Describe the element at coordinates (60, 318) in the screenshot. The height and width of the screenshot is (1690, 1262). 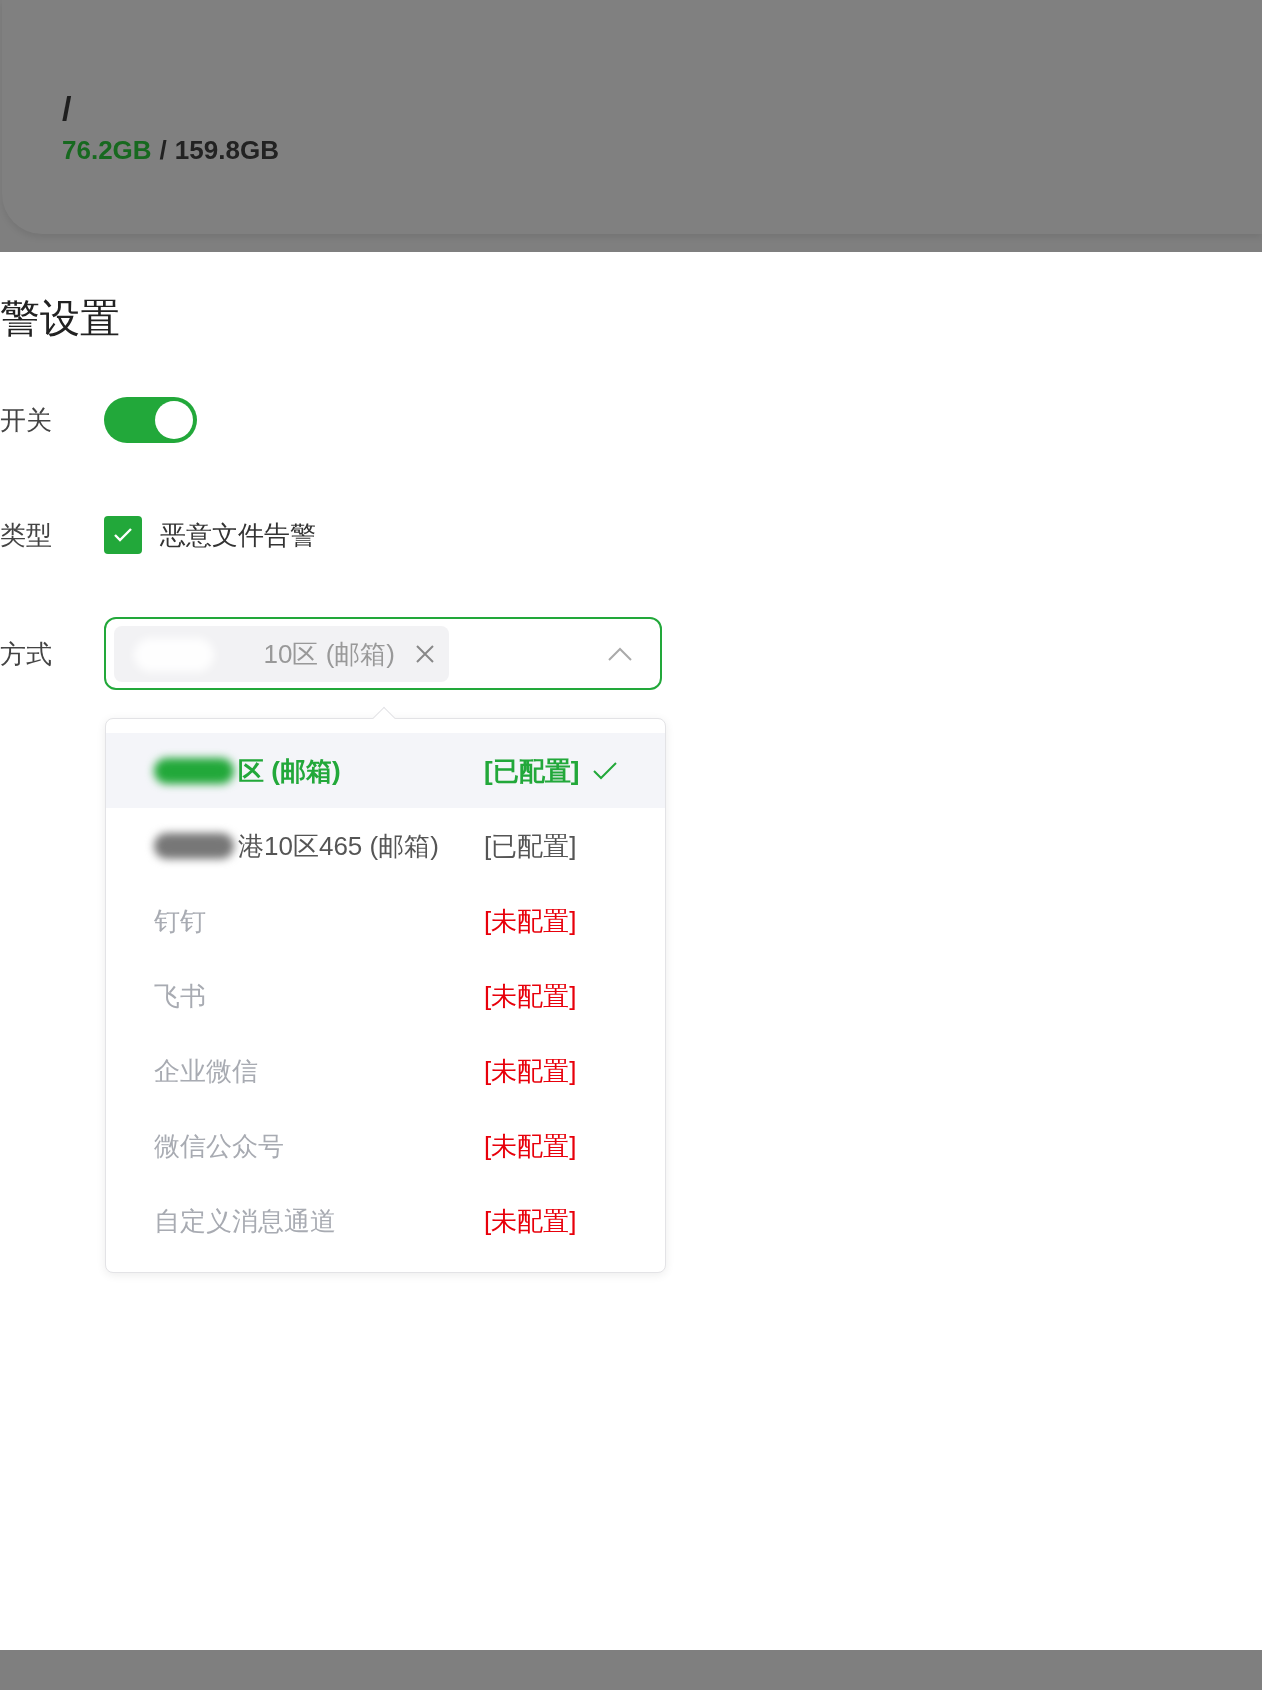
I see `panel-title: 警设置` at that location.